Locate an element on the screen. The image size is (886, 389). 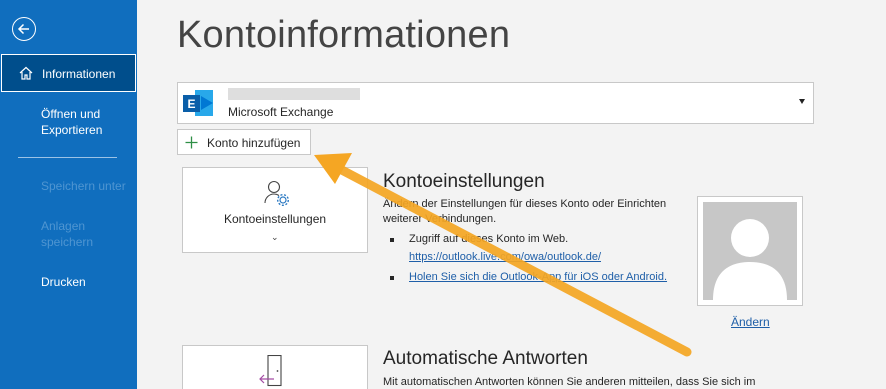
add-account-button: Konto hinzufügen is located at coordinates (244, 142).